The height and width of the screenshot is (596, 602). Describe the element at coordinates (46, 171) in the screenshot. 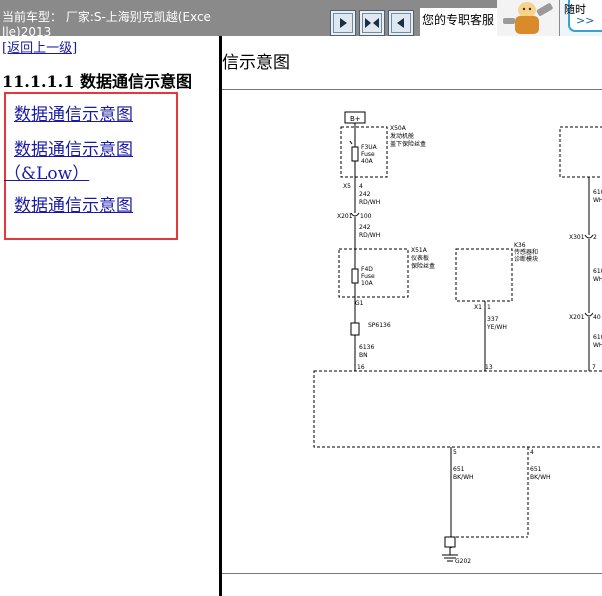

I see `doc-link-2-suffix: （&Low）` at that location.